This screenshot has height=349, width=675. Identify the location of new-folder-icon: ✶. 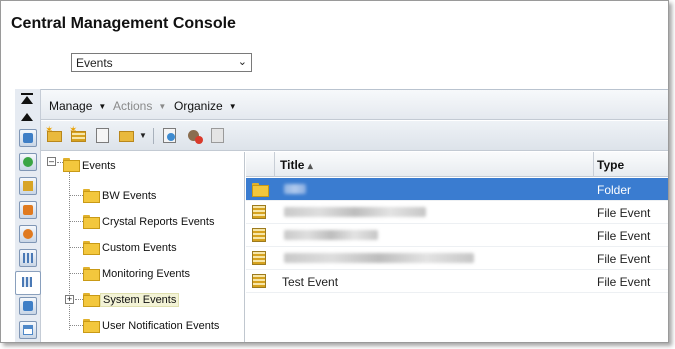
(54, 134).